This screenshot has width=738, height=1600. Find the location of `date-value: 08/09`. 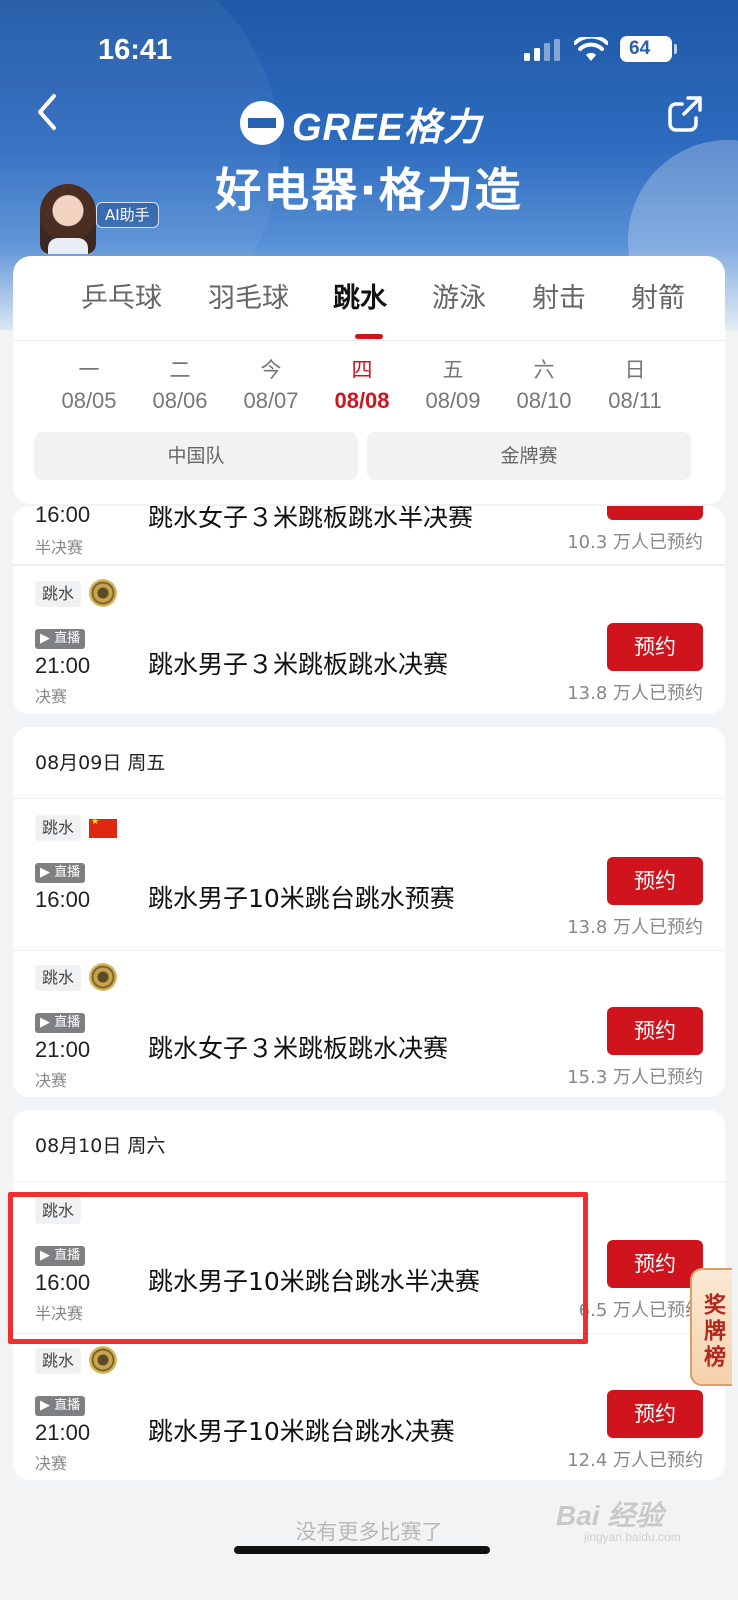

date-value: 08/09 is located at coordinates (453, 400).